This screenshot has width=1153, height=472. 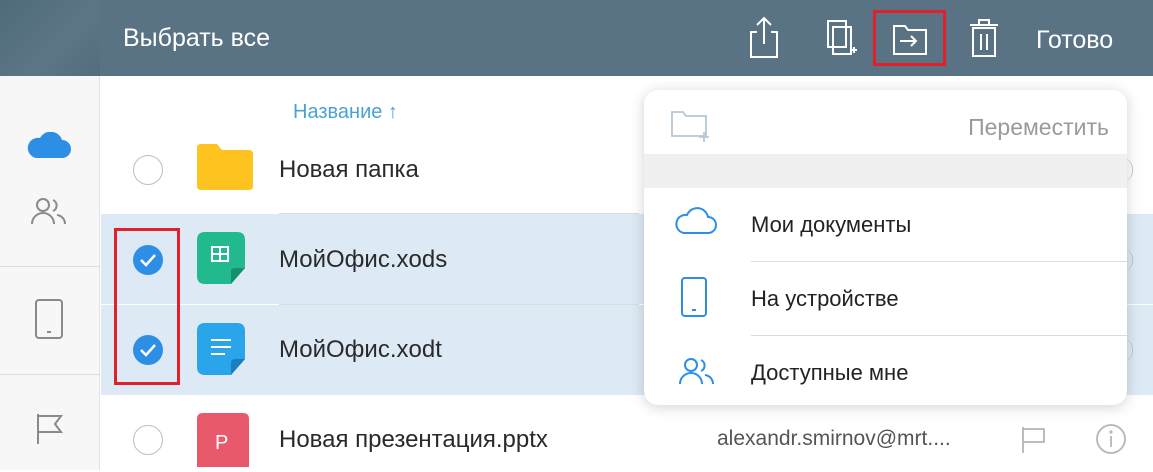 I want to click on move-highlight-frame, so click(x=909, y=38).